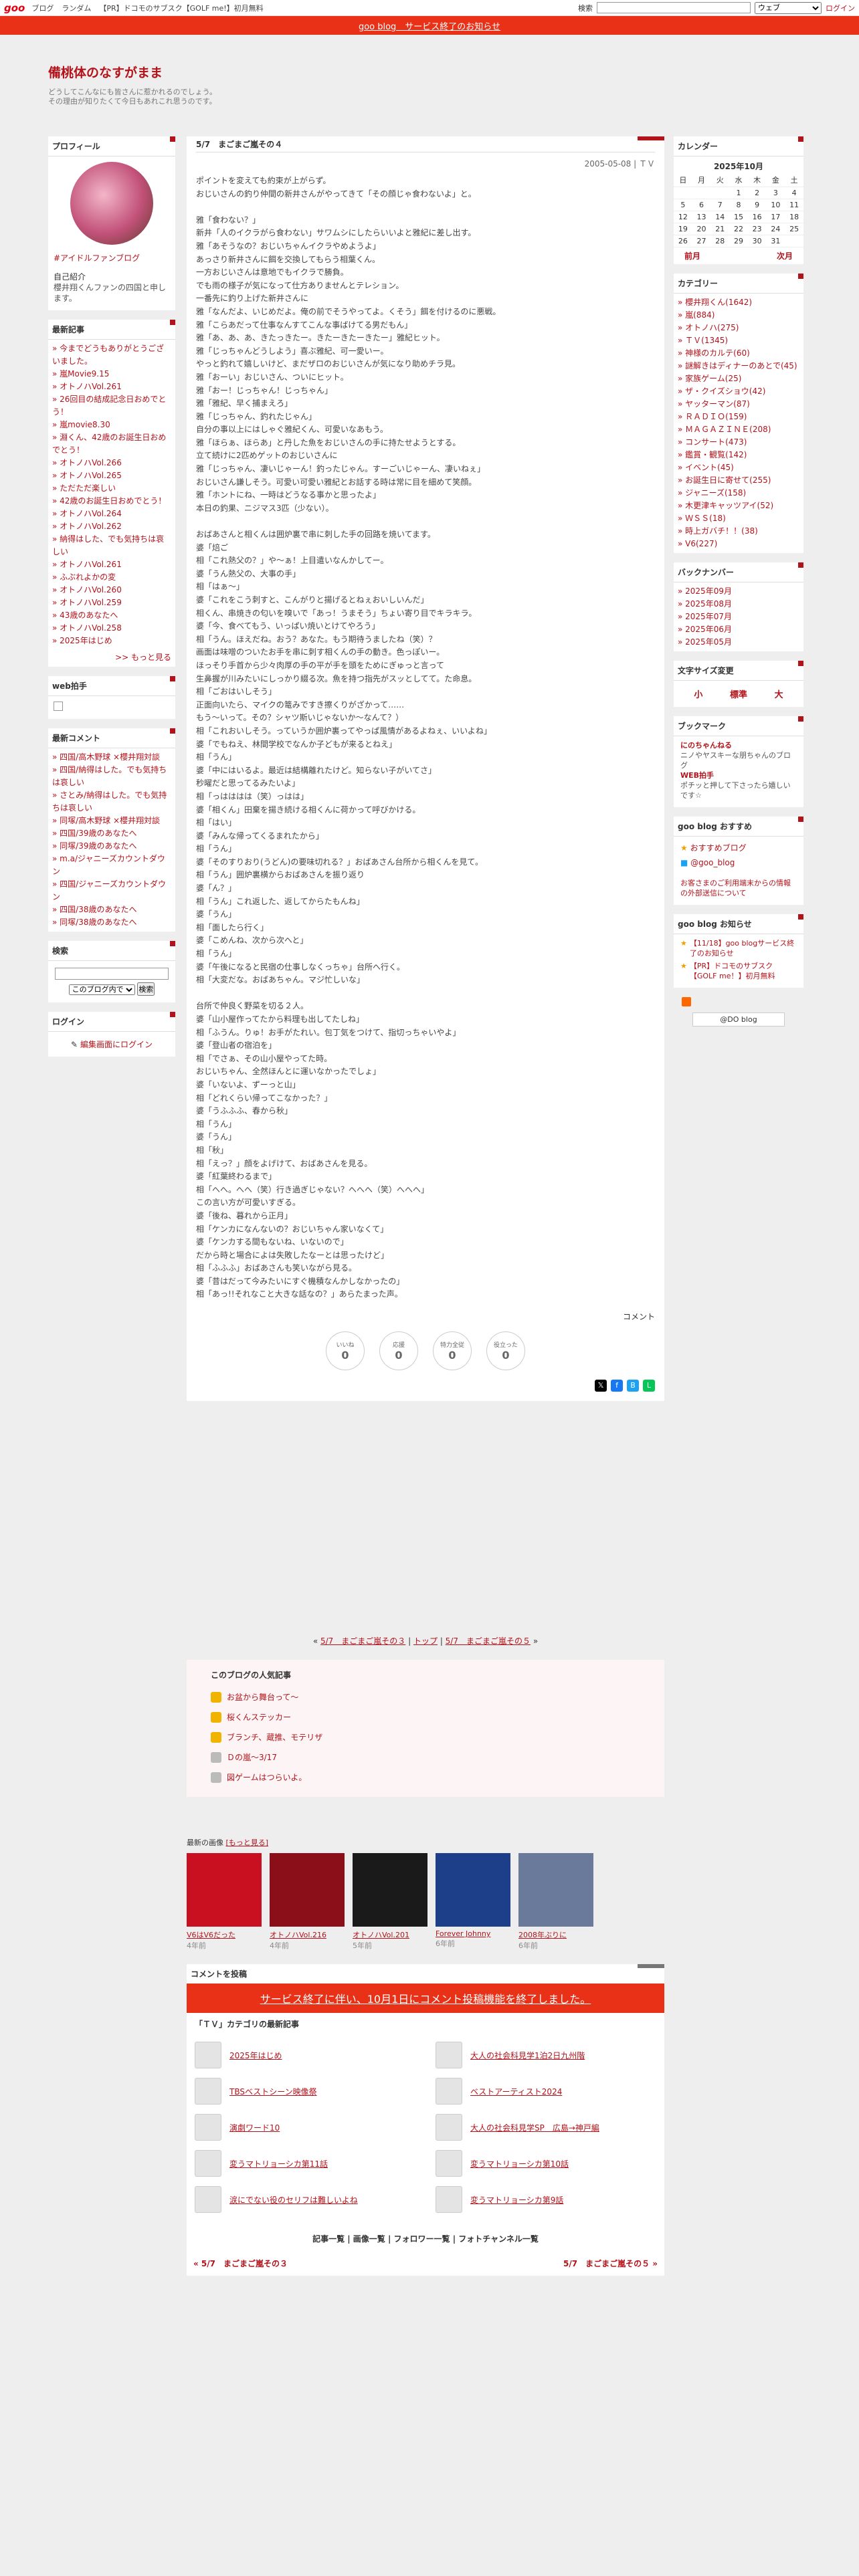  I want to click on thumb-title: V6はV6だった, so click(211, 1935).